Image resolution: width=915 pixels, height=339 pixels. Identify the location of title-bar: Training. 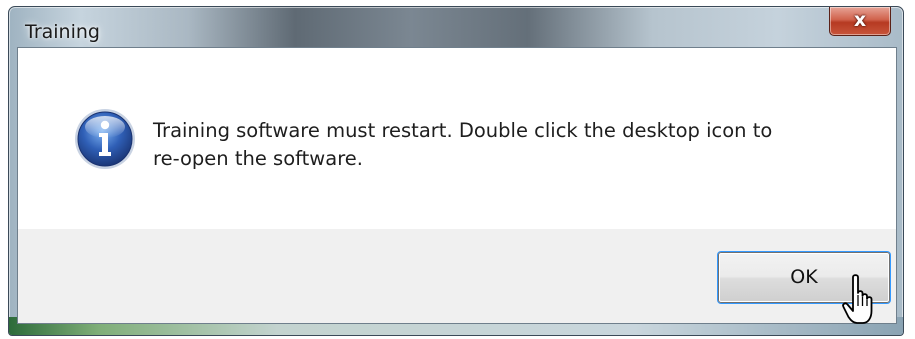
(456, 27).